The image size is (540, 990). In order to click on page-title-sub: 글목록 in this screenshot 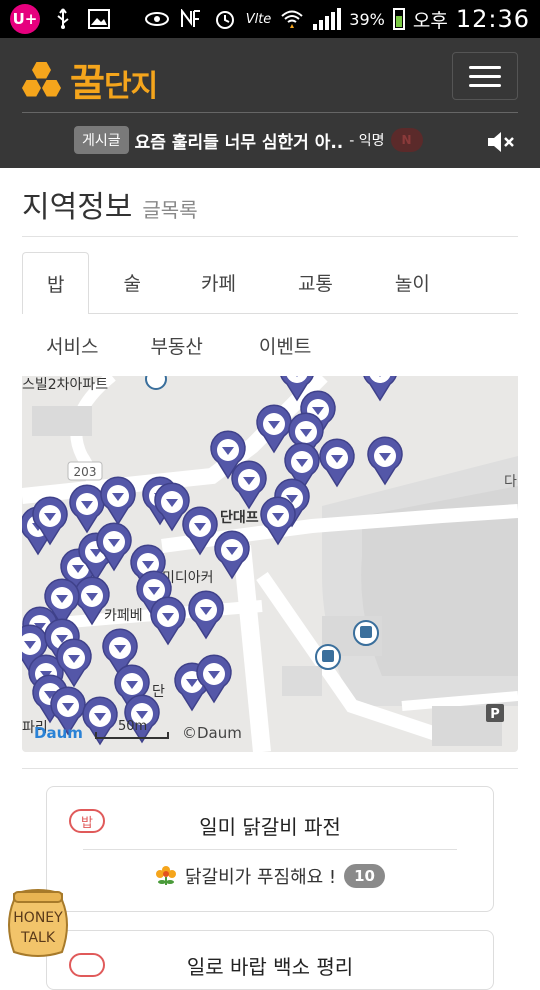, I will do `click(170, 210)`.